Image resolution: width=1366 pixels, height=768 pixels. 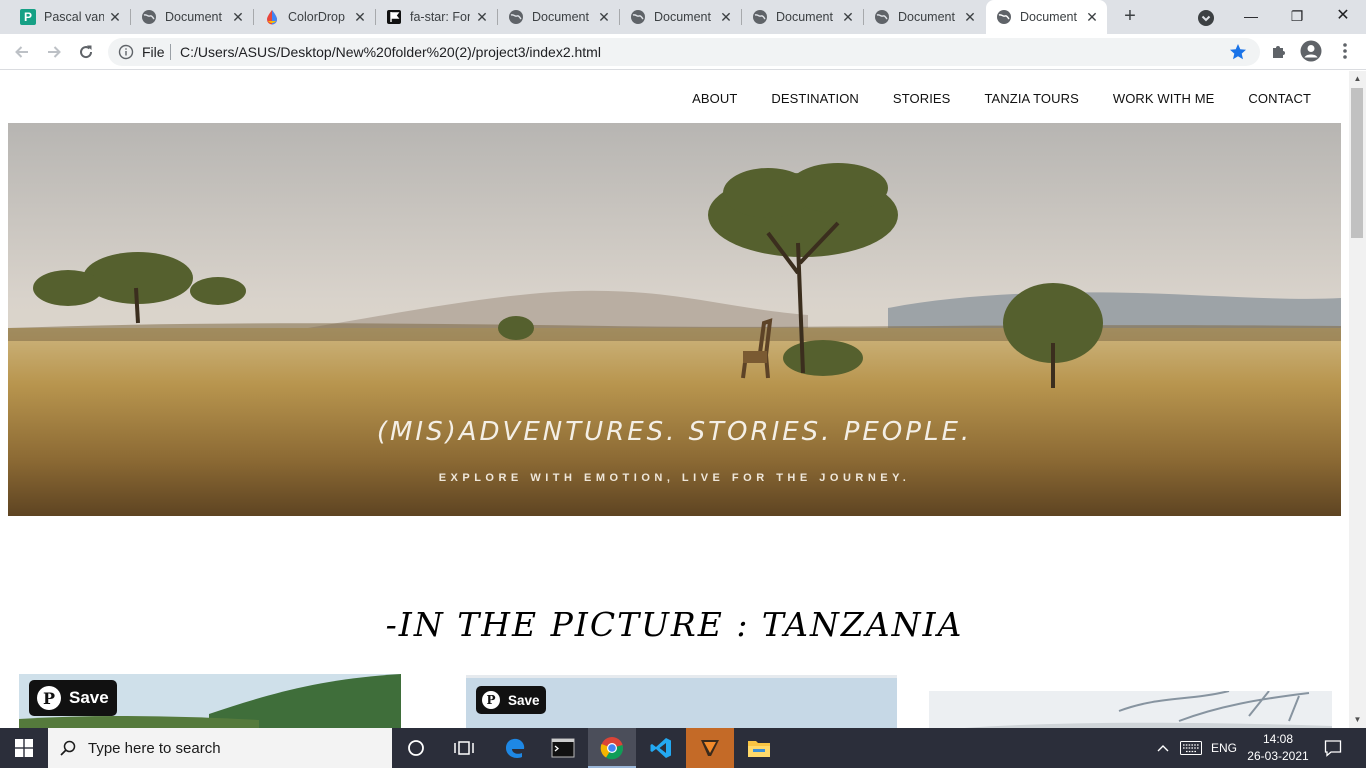 I want to click on back-arrow-icon, so click(x=22, y=52).